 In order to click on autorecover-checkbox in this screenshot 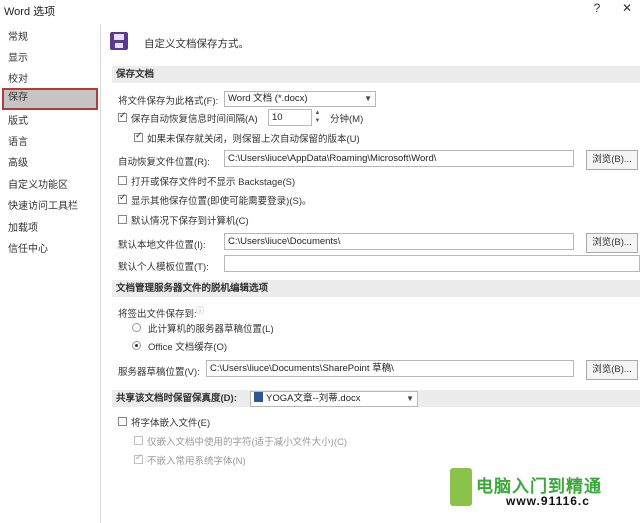, I will do `click(122, 116)`.